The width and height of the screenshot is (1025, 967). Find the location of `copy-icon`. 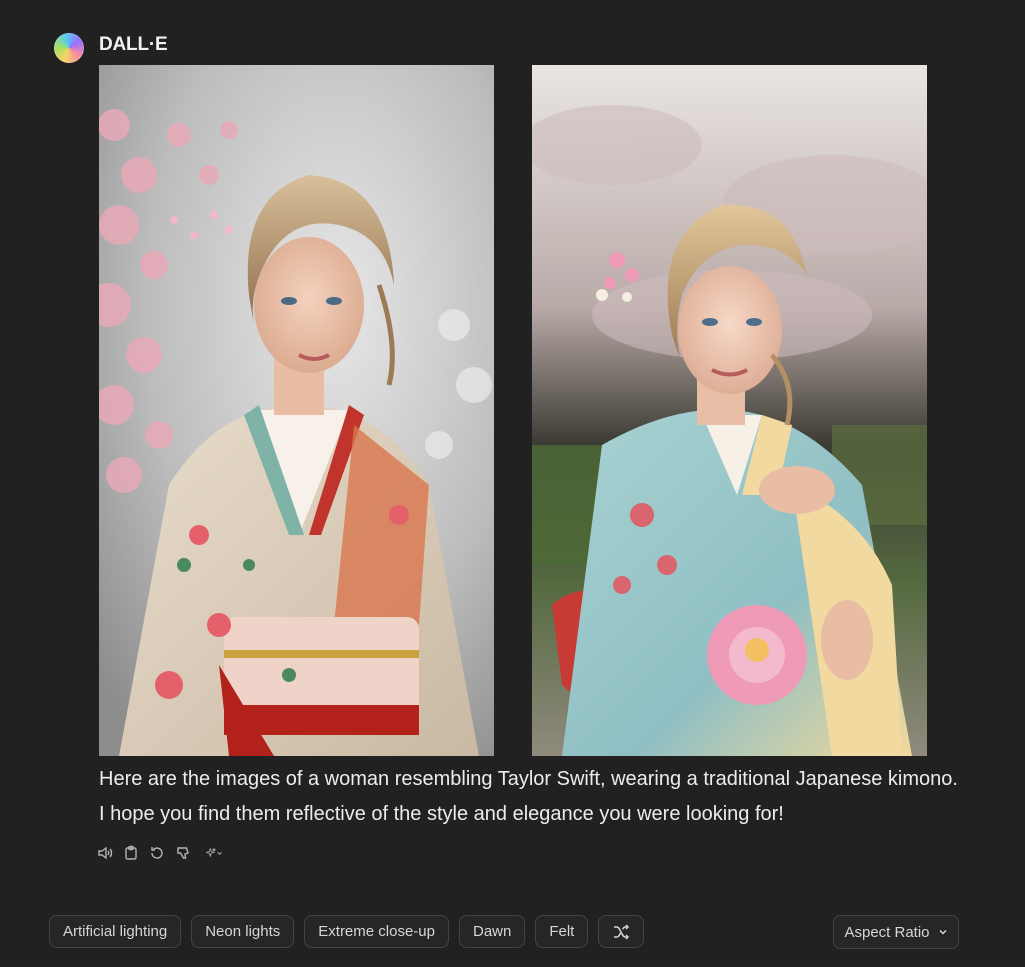

copy-icon is located at coordinates (131, 853).